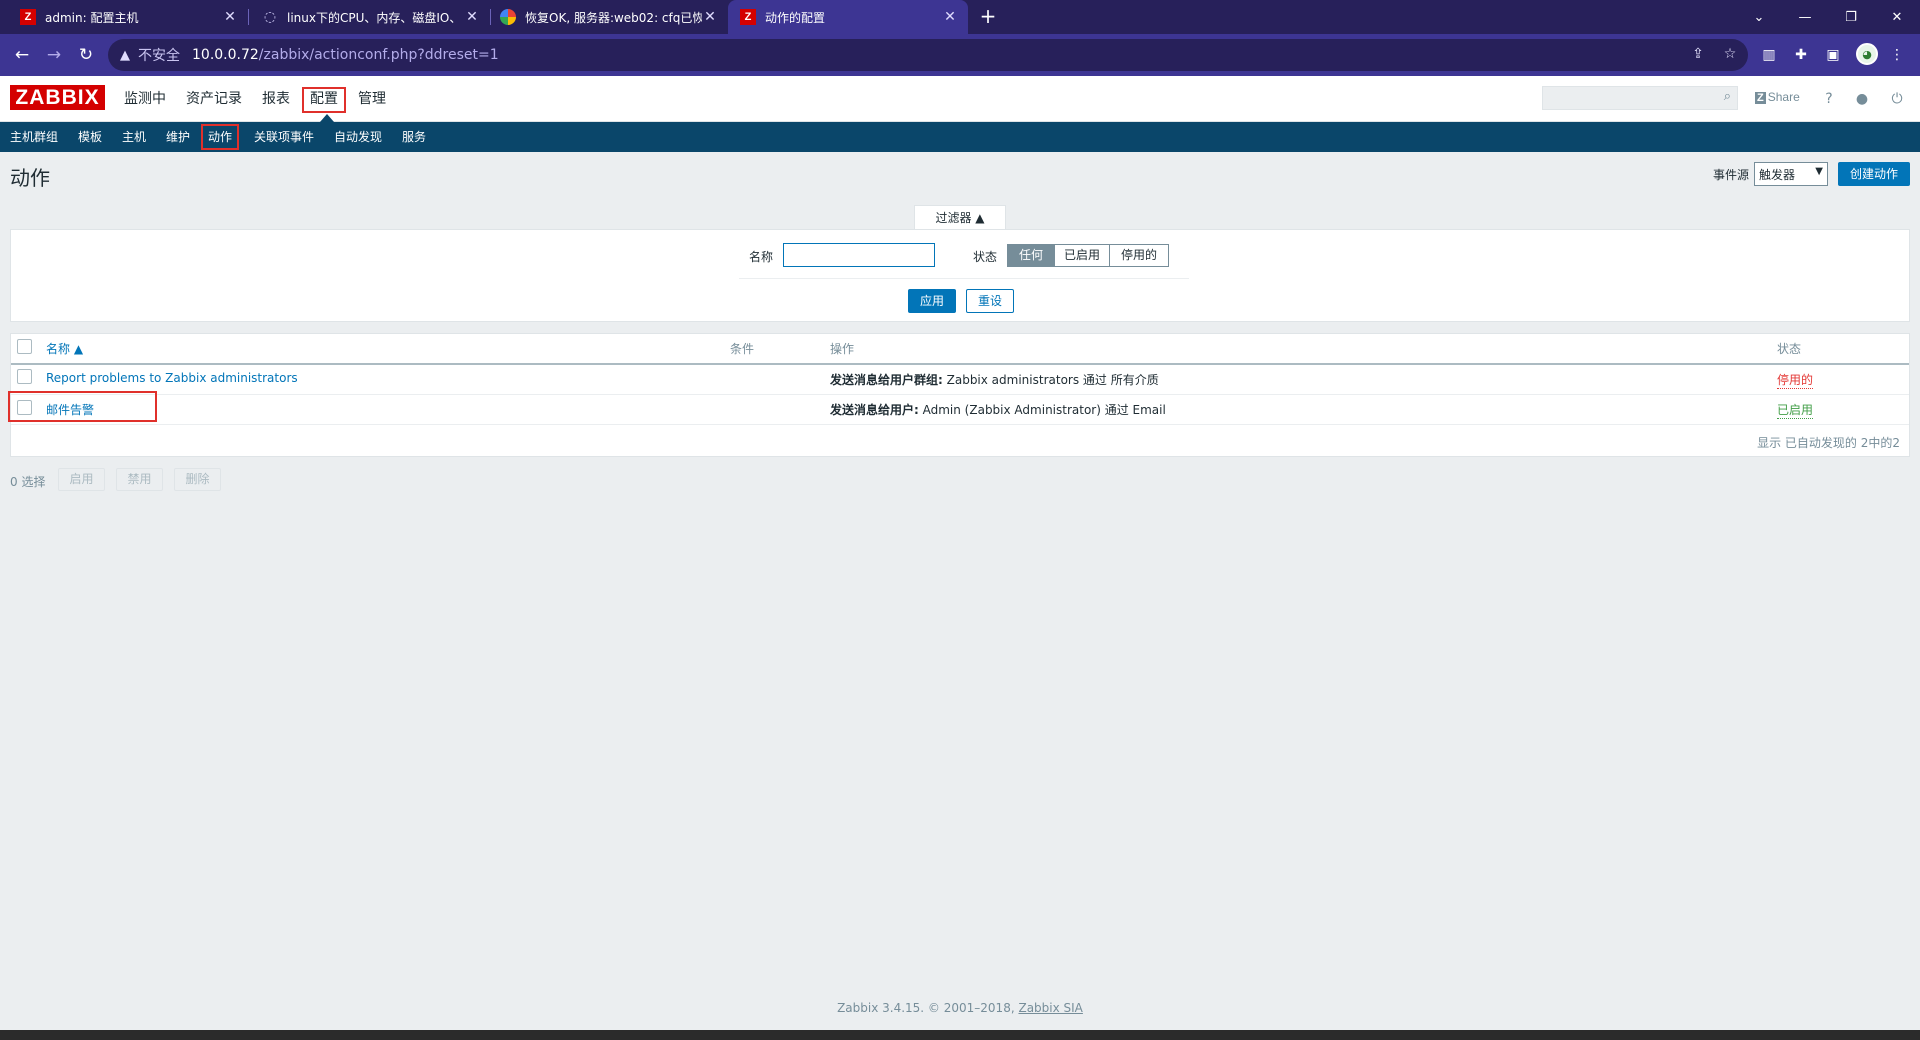 The width and height of the screenshot is (1920, 1040). What do you see at coordinates (960, 1035) in the screenshot?
I see `taskbar-strip` at bounding box center [960, 1035].